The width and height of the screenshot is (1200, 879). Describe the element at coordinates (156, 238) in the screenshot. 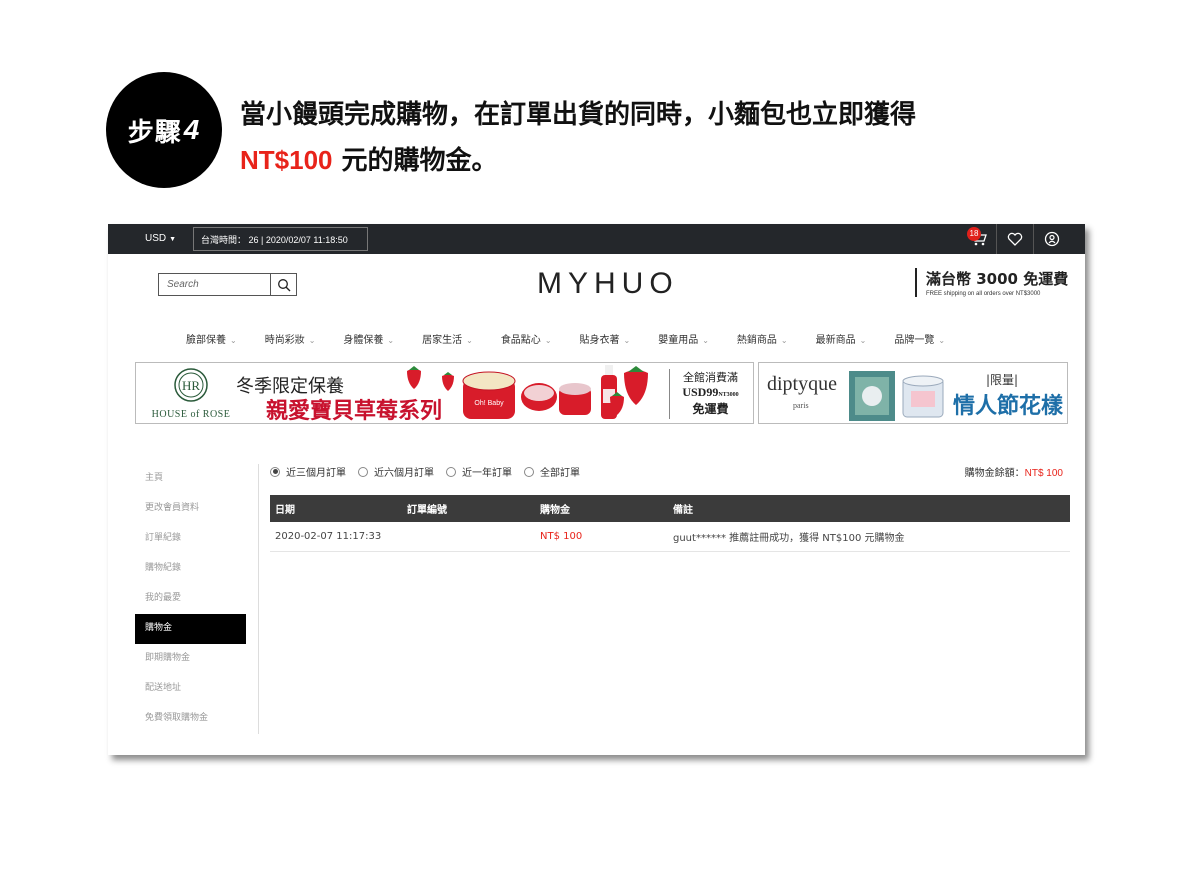

I see `currency-label: USD` at that location.